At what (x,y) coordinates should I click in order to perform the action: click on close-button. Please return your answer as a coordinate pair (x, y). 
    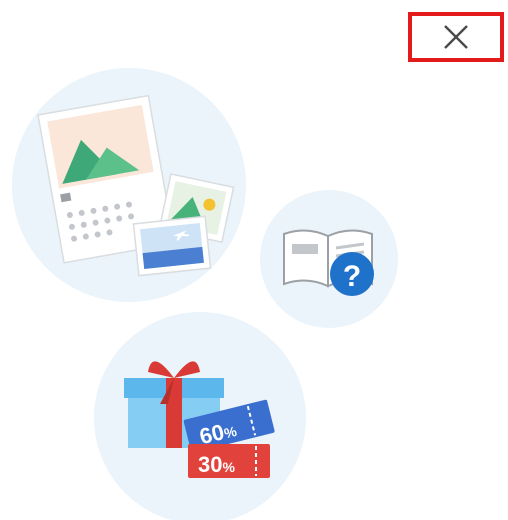
    Looking at the image, I should click on (456, 37).